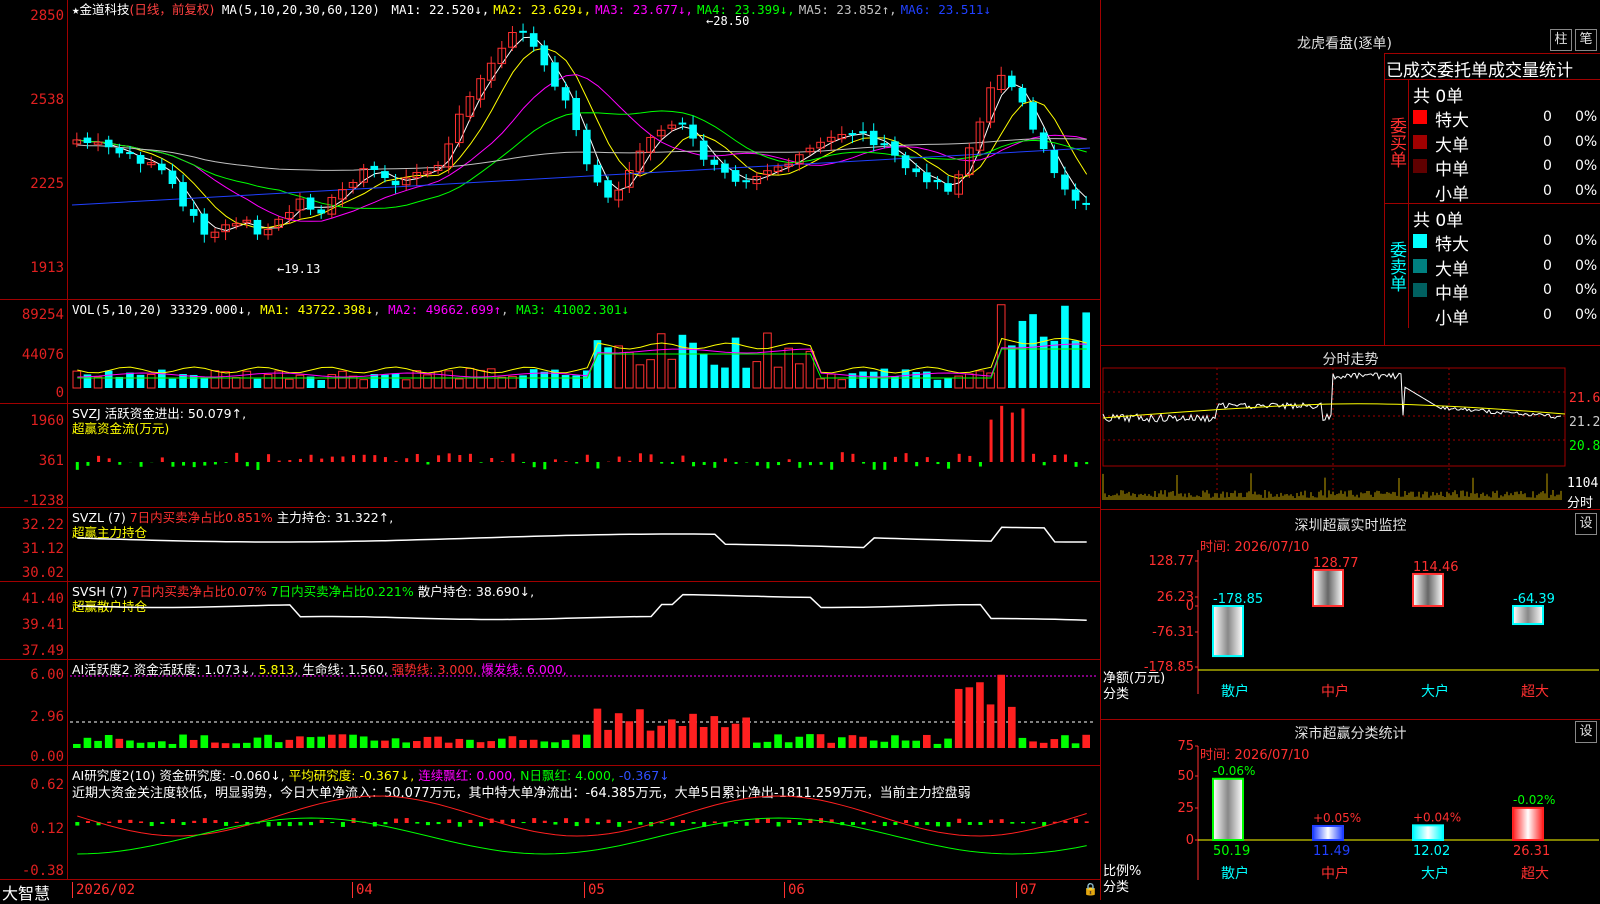  What do you see at coordinates (581, 355) in the screenshot?
I see `vol-ma-line` at bounding box center [581, 355].